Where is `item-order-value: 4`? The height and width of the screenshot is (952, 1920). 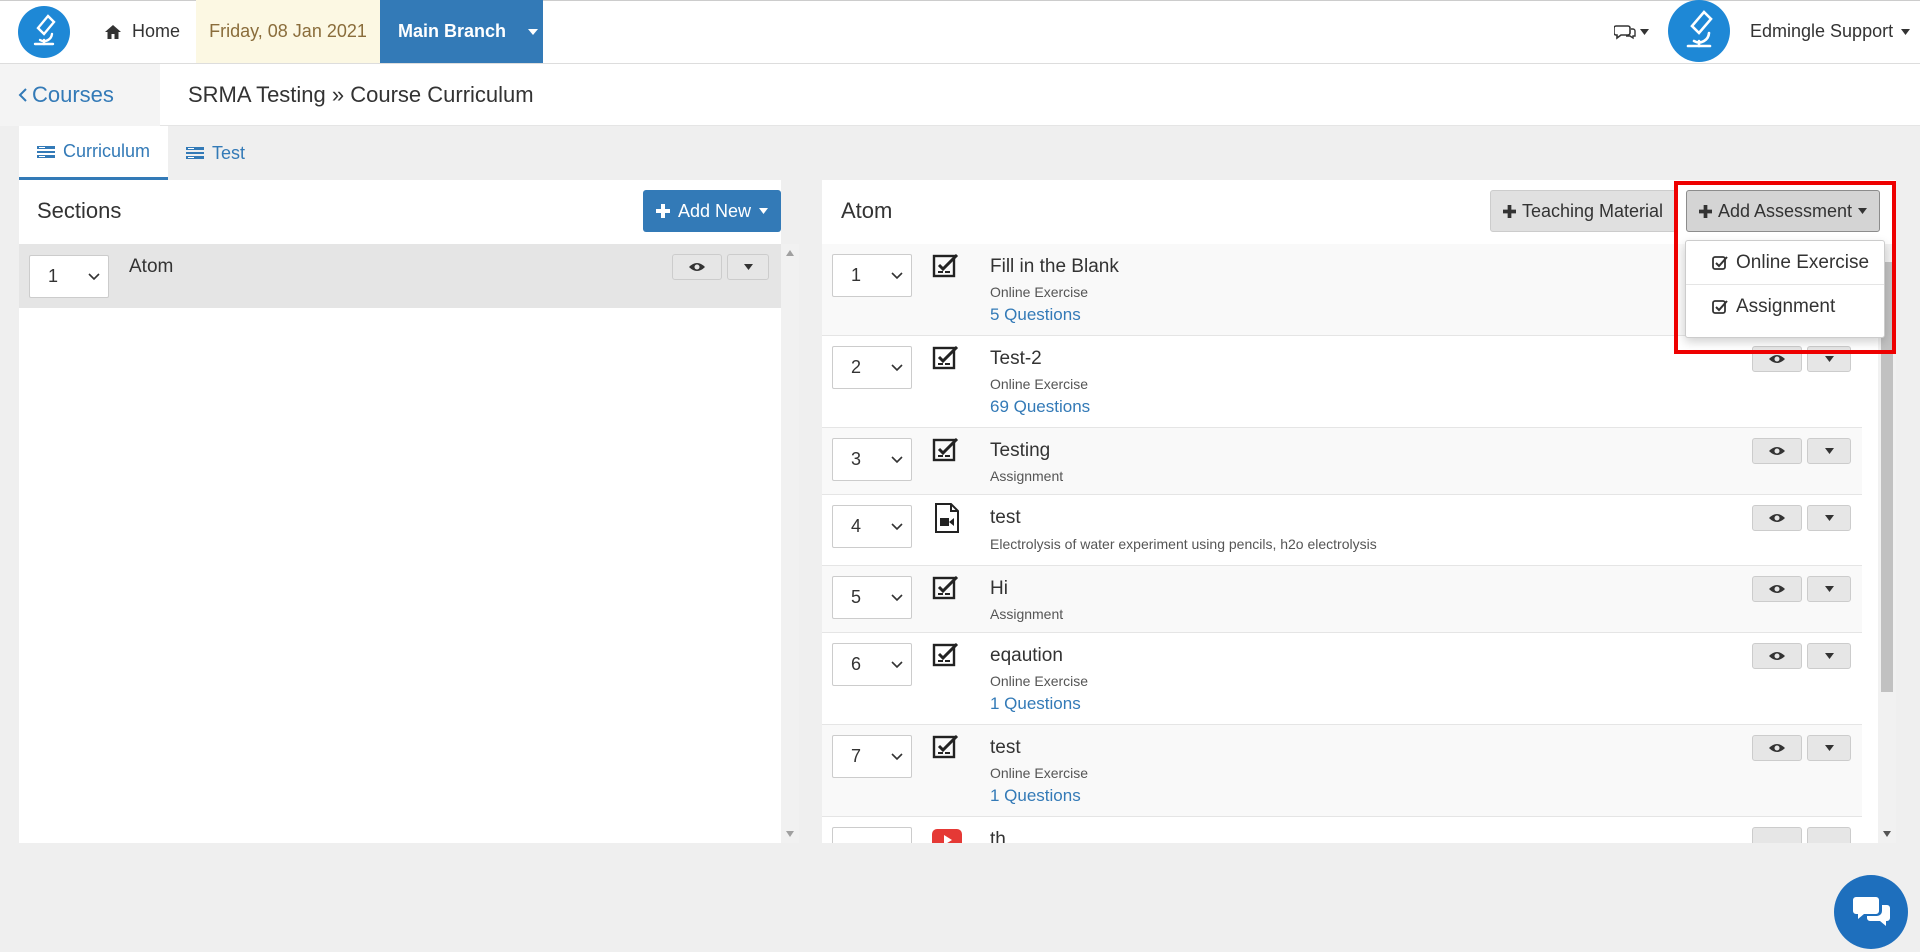 item-order-value: 4 is located at coordinates (856, 526).